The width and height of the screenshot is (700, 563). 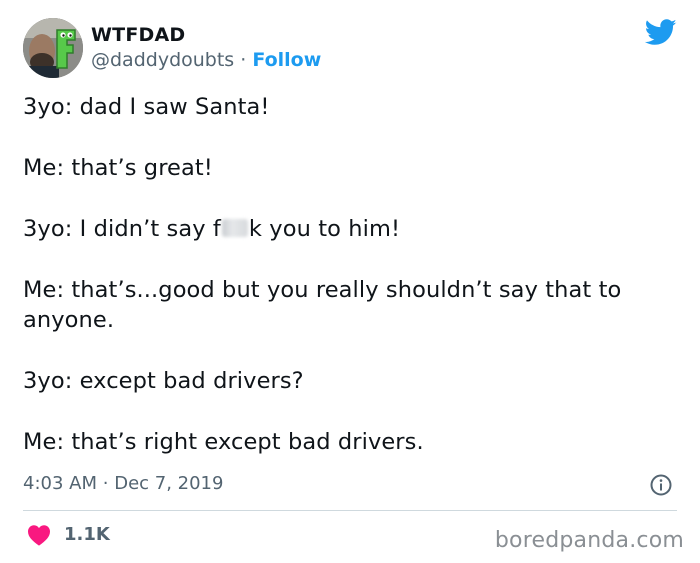 What do you see at coordinates (146, 107) in the screenshot?
I see `tweet-line: 3yo: dad I saw Santa!` at bounding box center [146, 107].